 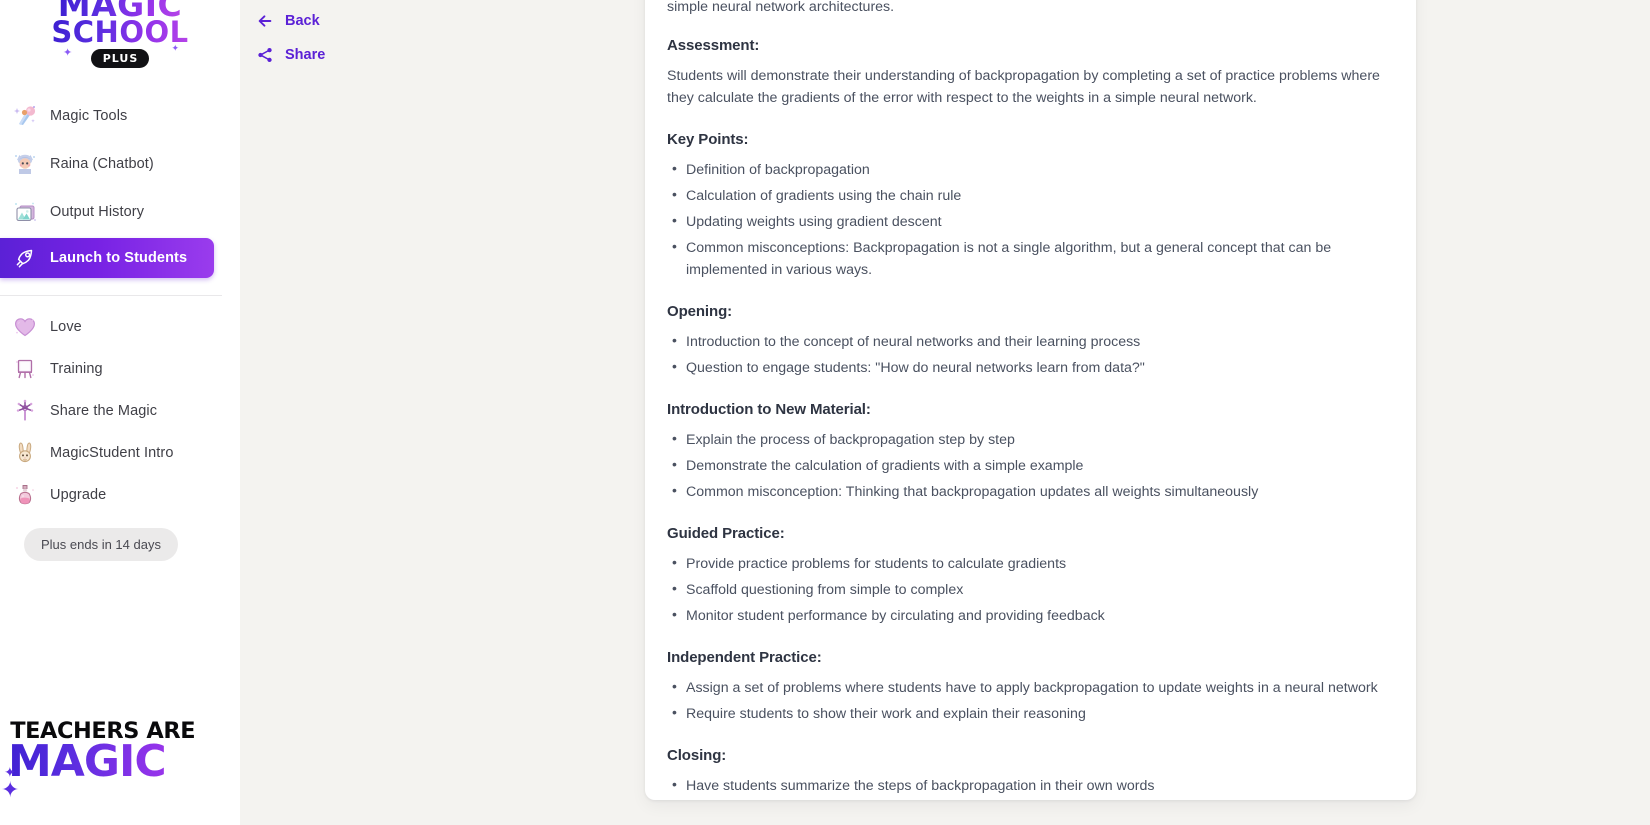 What do you see at coordinates (769, 409) in the screenshot?
I see `section-heading: Introduction to New Material:` at bounding box center [769, 409].